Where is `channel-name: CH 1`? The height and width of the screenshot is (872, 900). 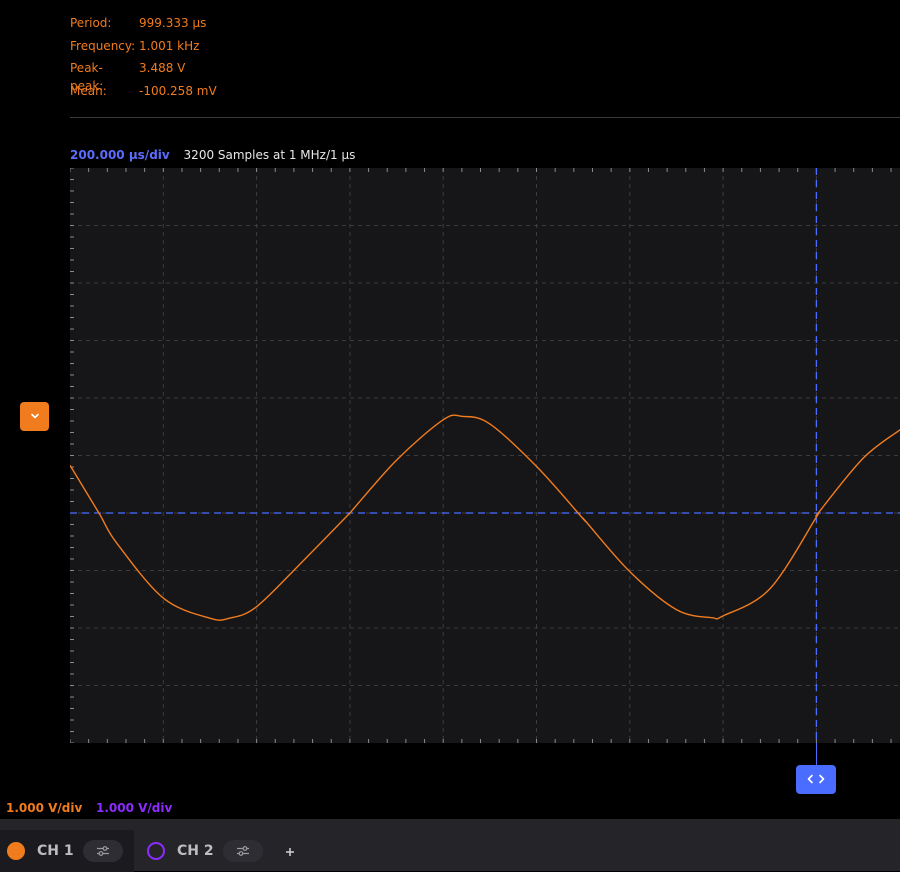
channel-name: CH 1 is located at coordinates (55, 851).